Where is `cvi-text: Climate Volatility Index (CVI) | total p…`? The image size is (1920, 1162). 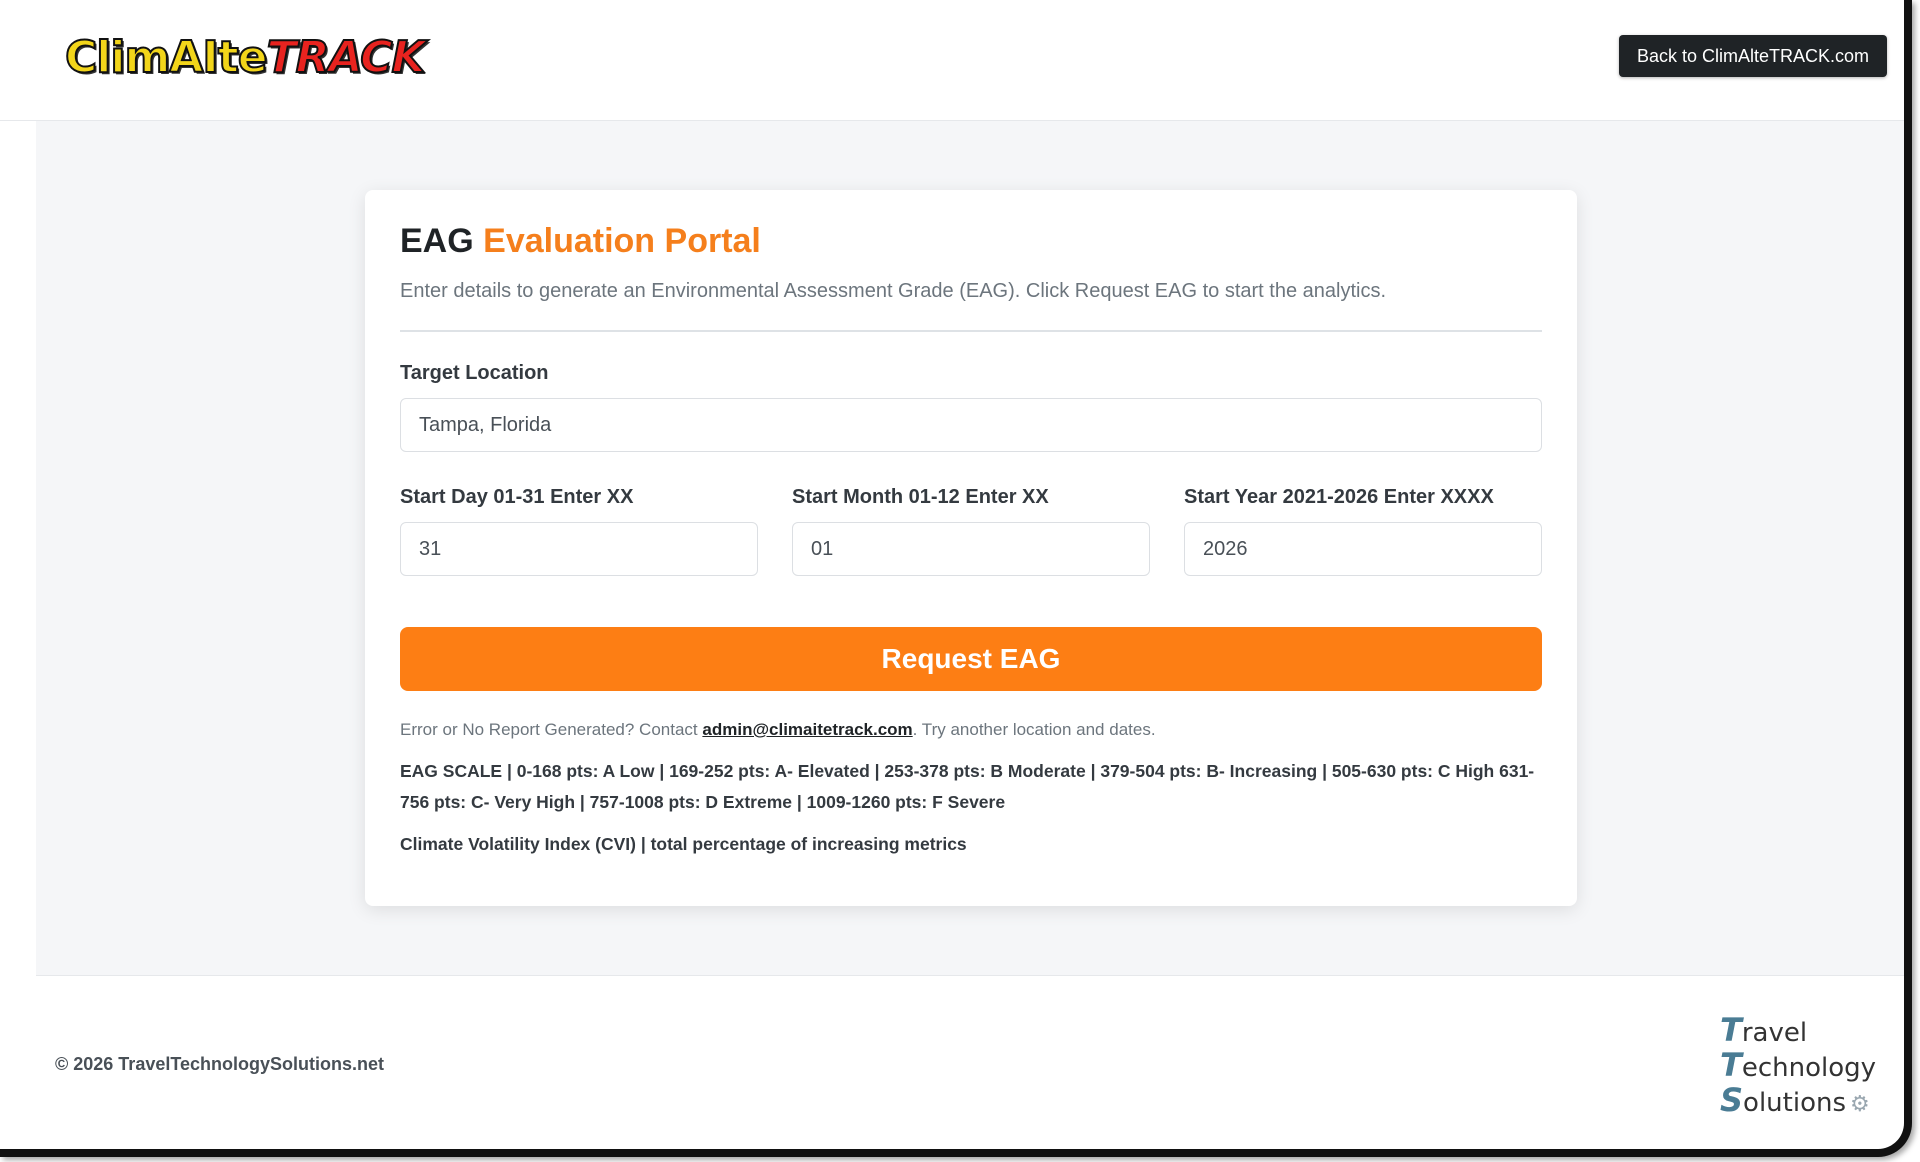
cvi-text: Climate Volatility Index (CVI) | total p… is located at coordinates (683, 844).